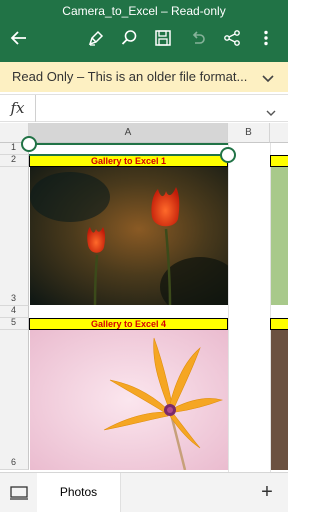 The width and height of the screenshot is (320, 512). What do you see at coordinates (144, 31) in the screenshot?
I see `app-toolbar: Camera_to_Excel – Read-only` at bounding box center [144, 31].